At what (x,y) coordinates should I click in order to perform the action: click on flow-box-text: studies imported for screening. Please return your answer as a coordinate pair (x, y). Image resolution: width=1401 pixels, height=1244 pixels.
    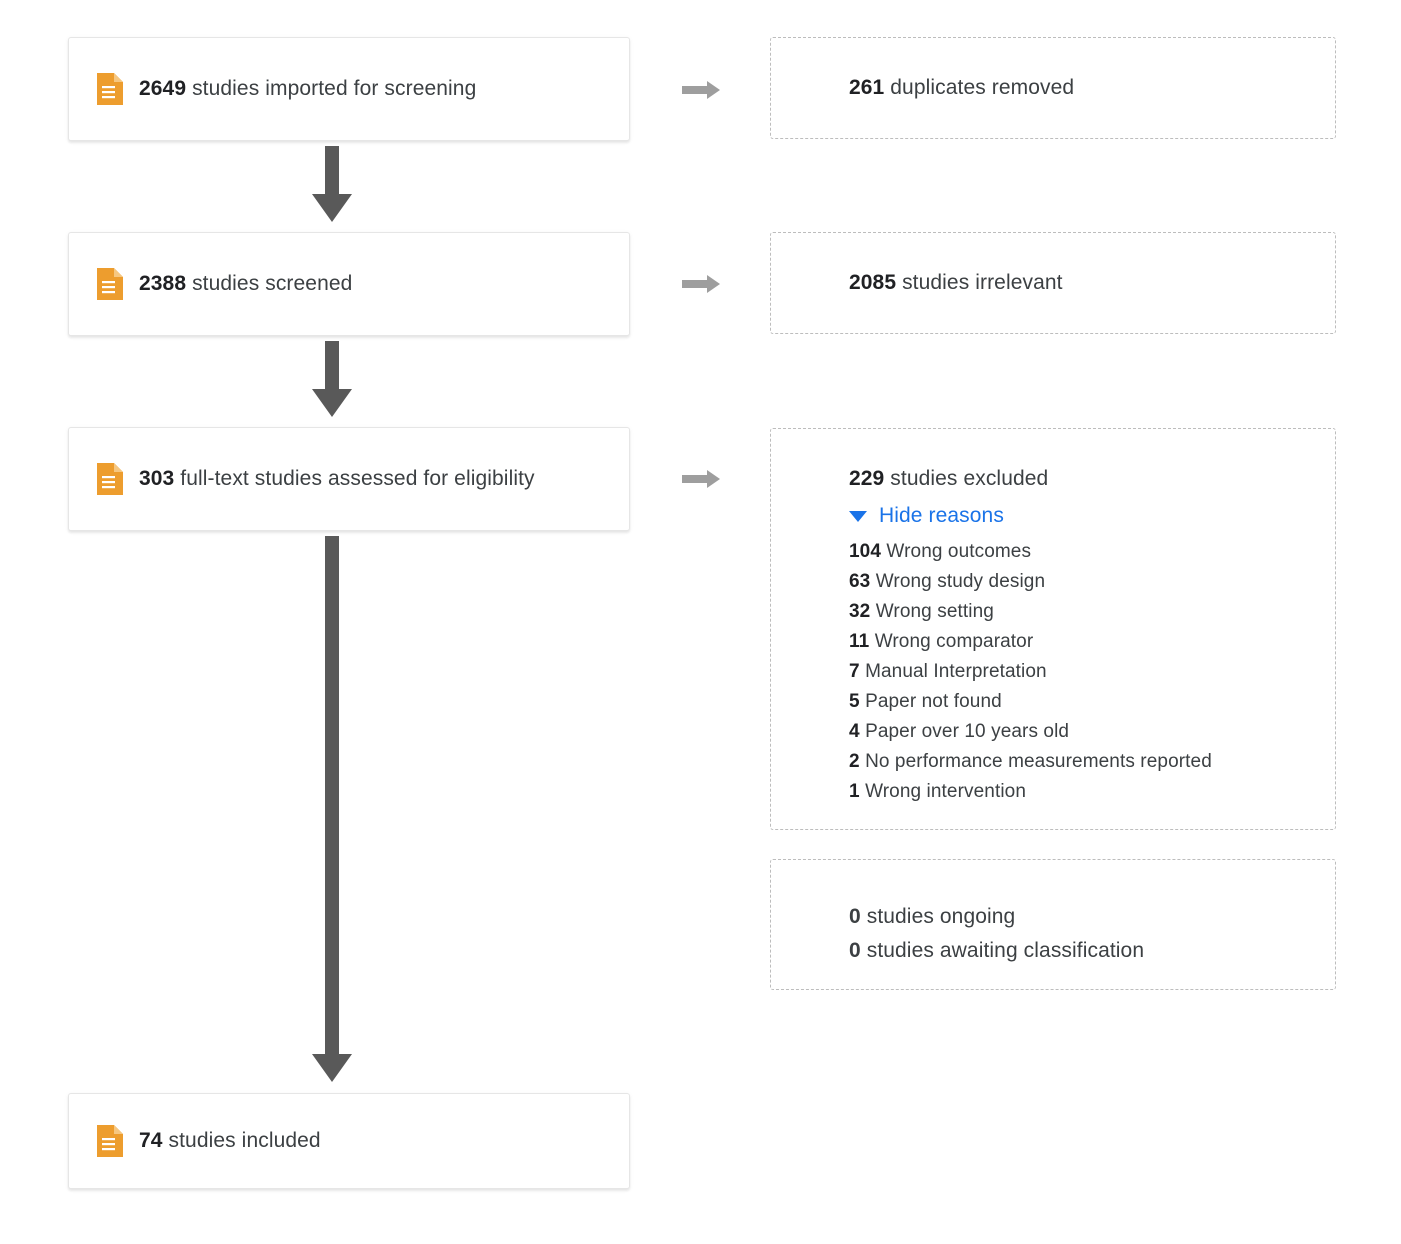
    Looking at the image, I should click on (334, 89).